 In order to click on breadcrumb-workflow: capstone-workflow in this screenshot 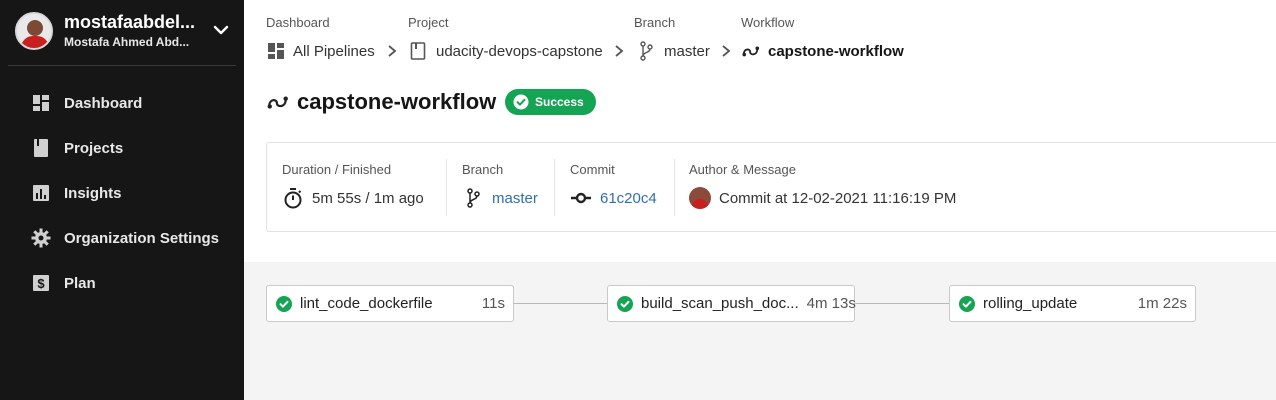, I will do `click(823, 51)`.